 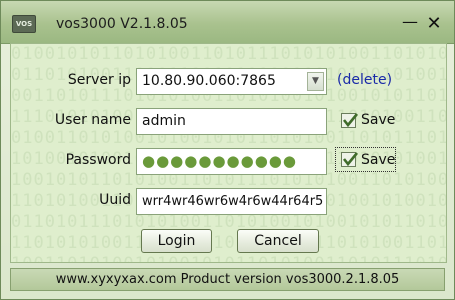 I want to click on delete-server-link: (delete), so click(x=364, y=80).